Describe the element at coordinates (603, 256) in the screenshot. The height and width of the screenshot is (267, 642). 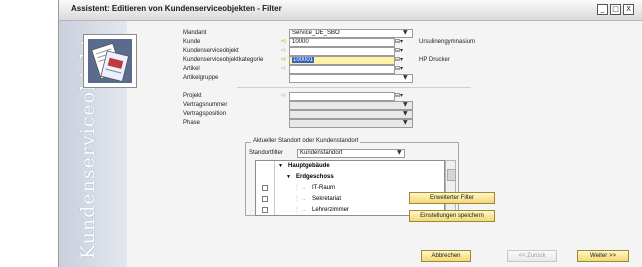
I see `next-button: Weiter >>` at that location.